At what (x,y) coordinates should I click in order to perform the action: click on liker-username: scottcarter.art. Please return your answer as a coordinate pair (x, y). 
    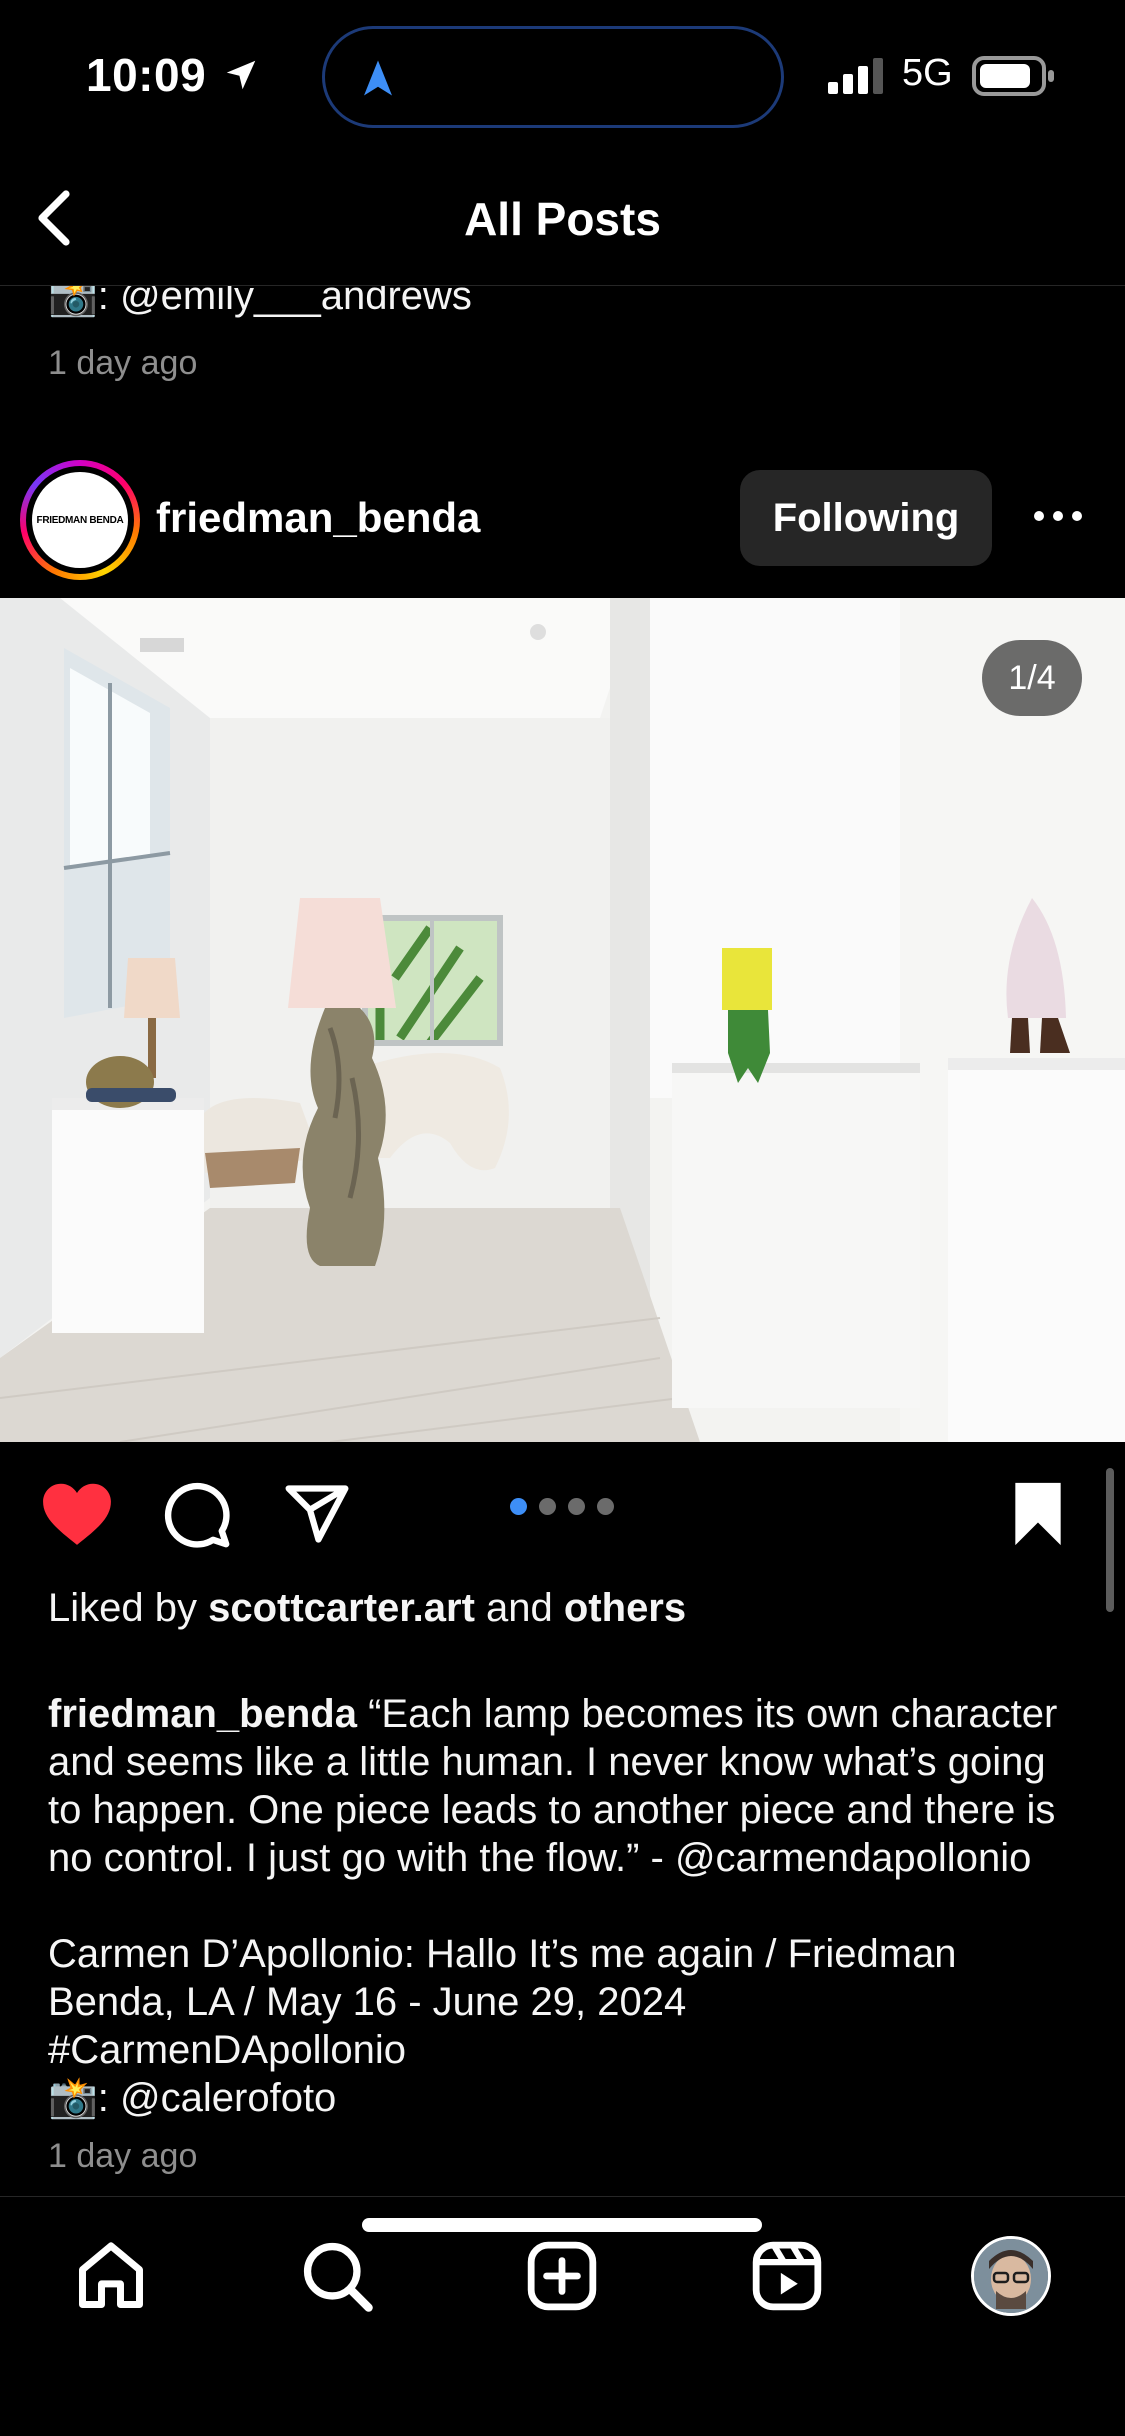
    Looking at the image, I should click on (341, 1608).